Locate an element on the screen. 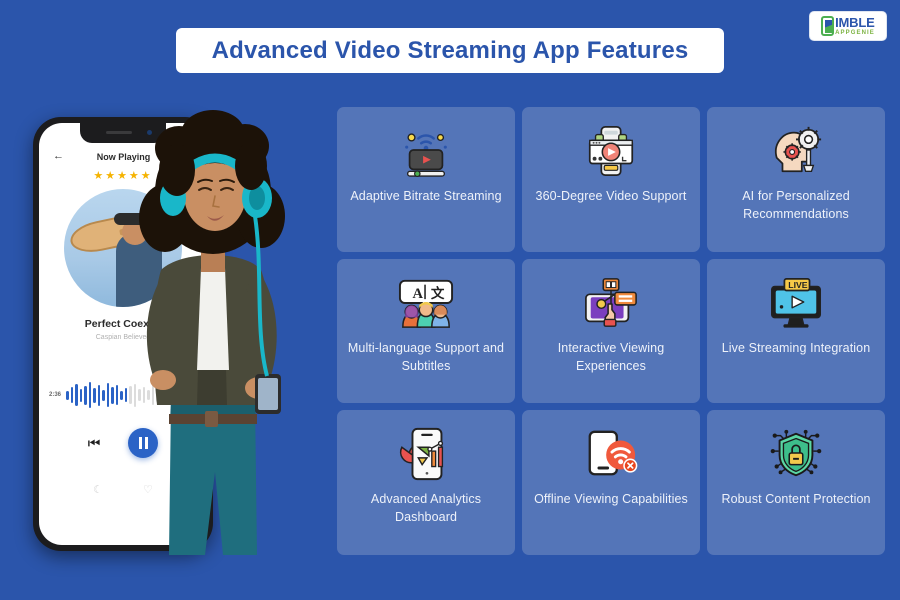  rating-stars: ★★★★★ is located at coordinates (123, 176).